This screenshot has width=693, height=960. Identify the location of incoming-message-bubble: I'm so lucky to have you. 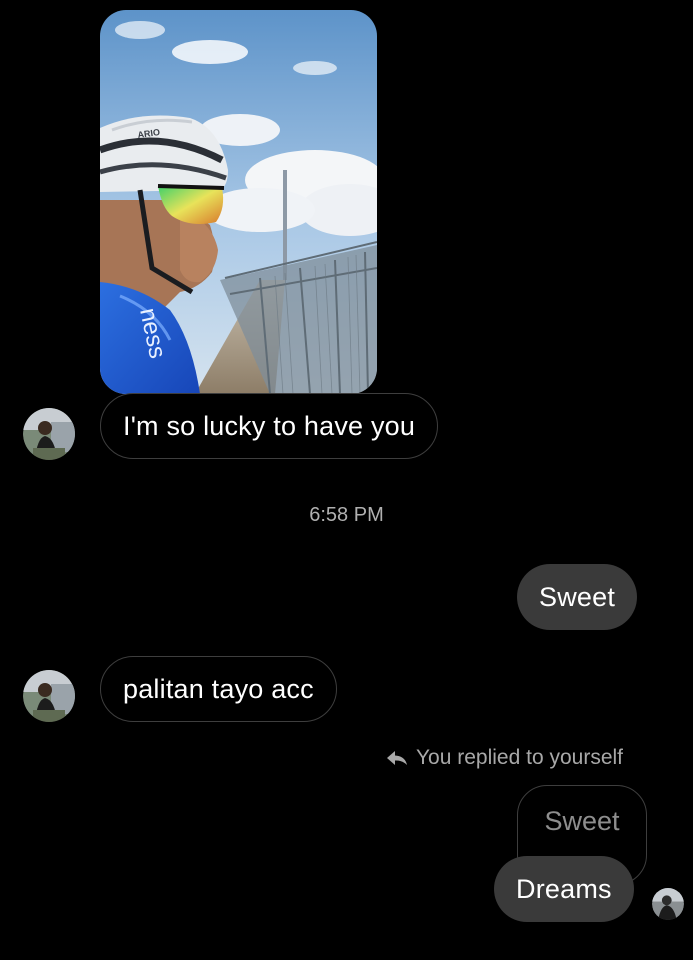
(269, 426).